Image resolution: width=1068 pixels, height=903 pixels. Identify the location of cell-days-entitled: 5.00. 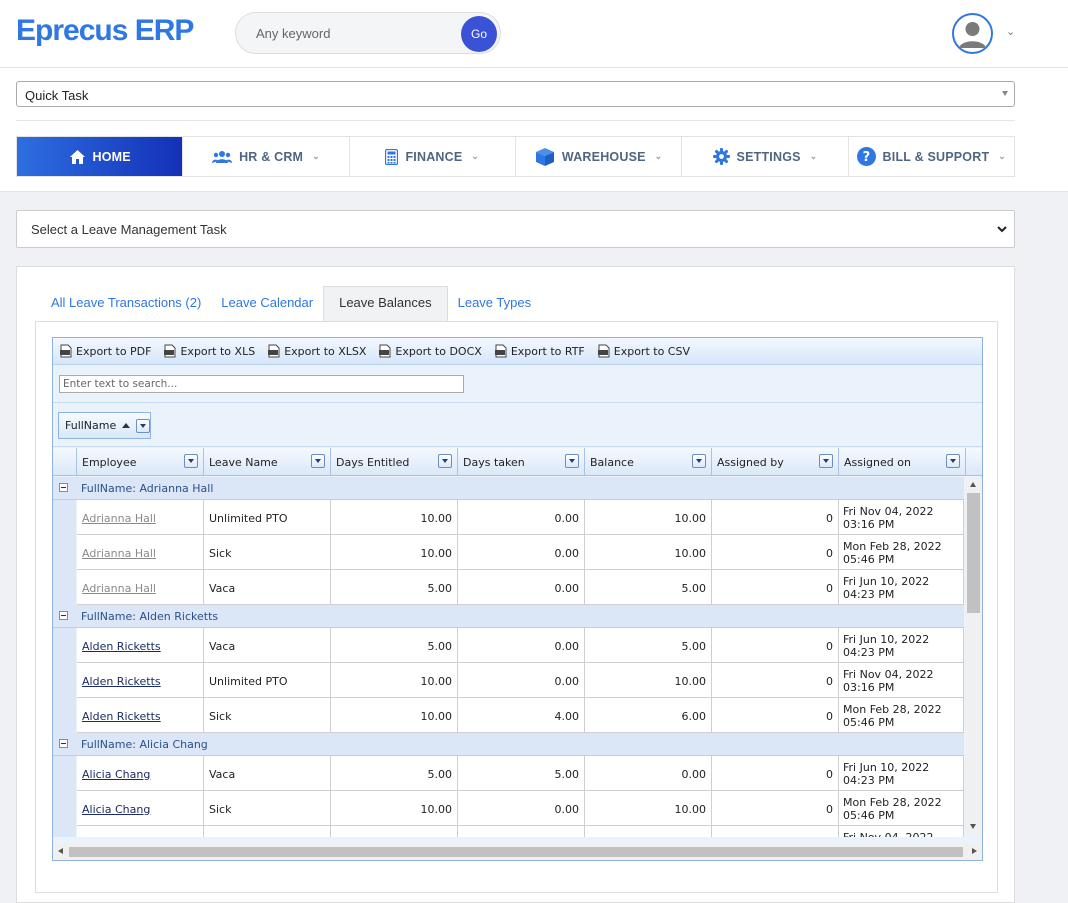
(394, 773).